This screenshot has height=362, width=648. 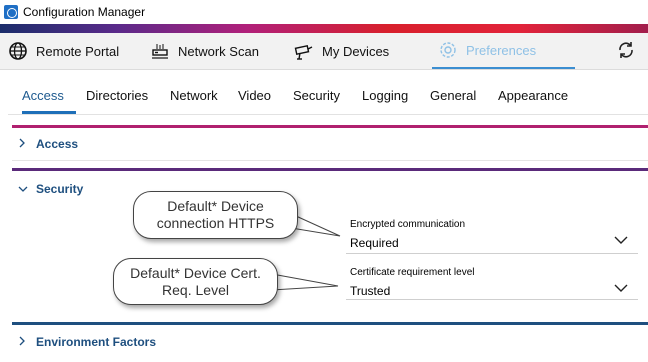 I want to click on section-title: Access, so click(x=57, y=144).